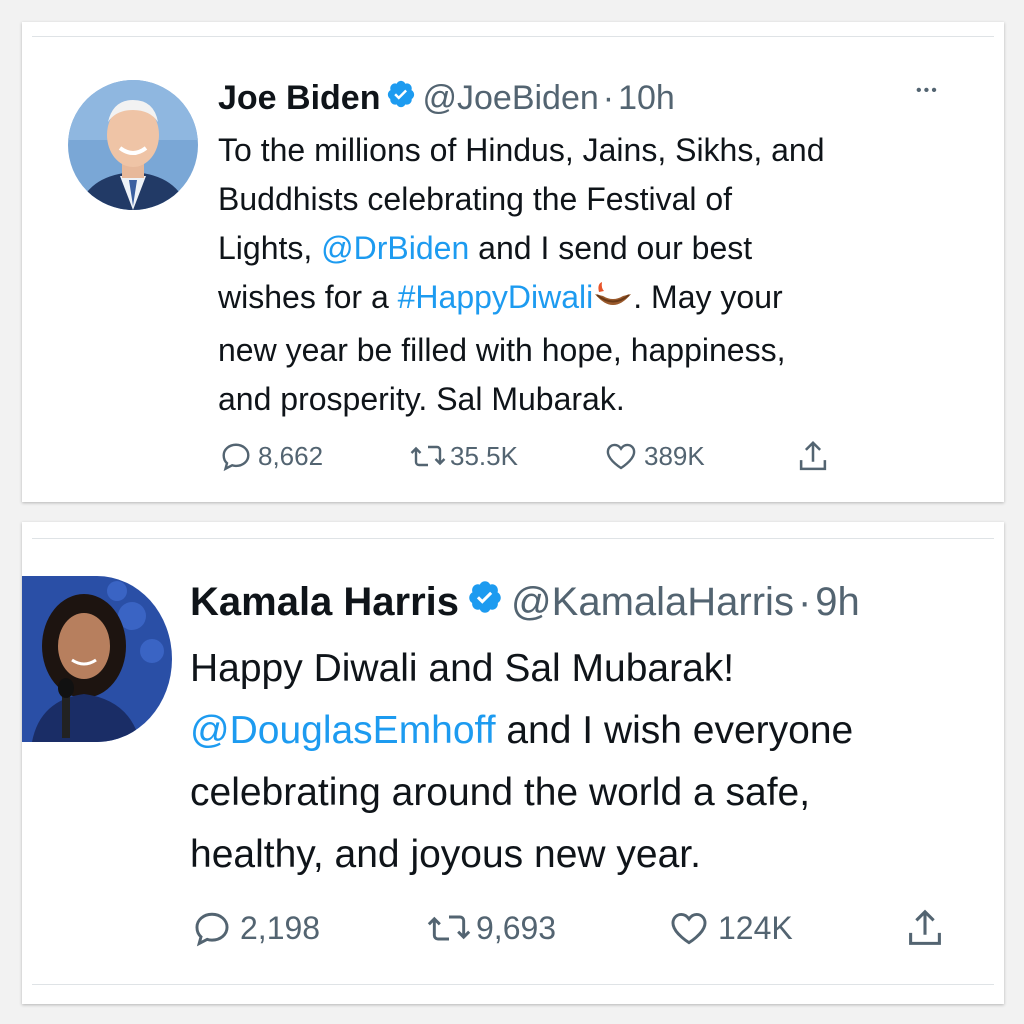 The height and width of the screenshot is (1024, 1024). Describe the element at coordinates (590, 929) in the screenshot. I see `action-bar: 2,198 9,693 124K` at that location.